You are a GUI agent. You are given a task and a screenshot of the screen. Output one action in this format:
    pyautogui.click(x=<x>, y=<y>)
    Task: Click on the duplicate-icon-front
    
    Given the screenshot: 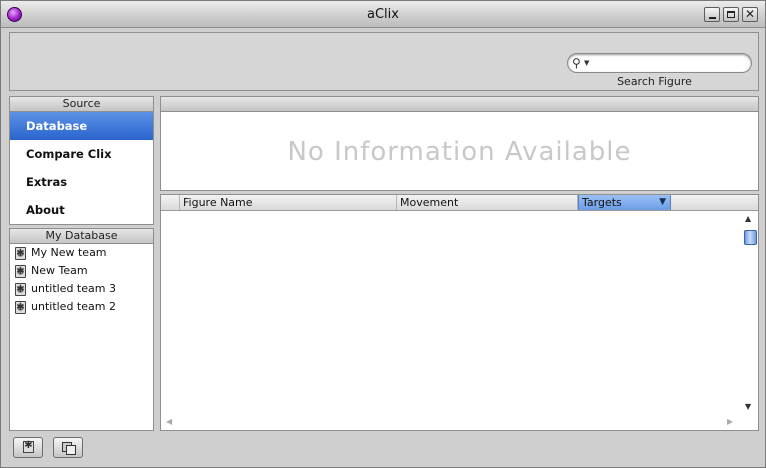 What is the action you would take?
    pyautogui.click(x=71, y=450)
    